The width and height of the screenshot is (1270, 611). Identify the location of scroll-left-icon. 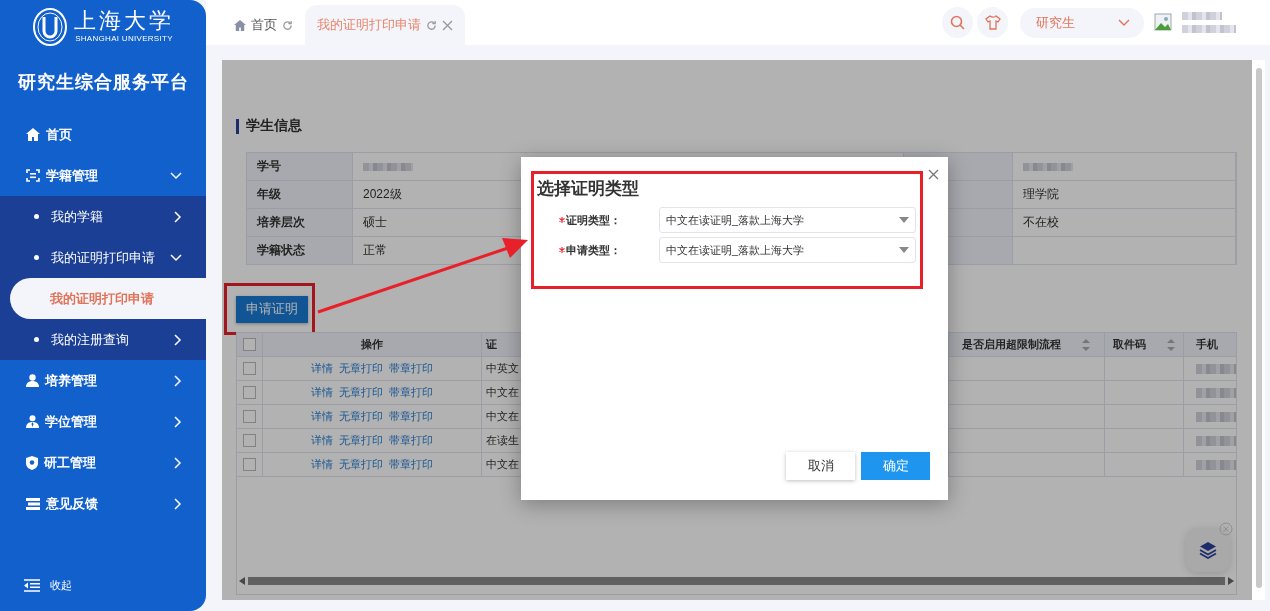
(242, 581).